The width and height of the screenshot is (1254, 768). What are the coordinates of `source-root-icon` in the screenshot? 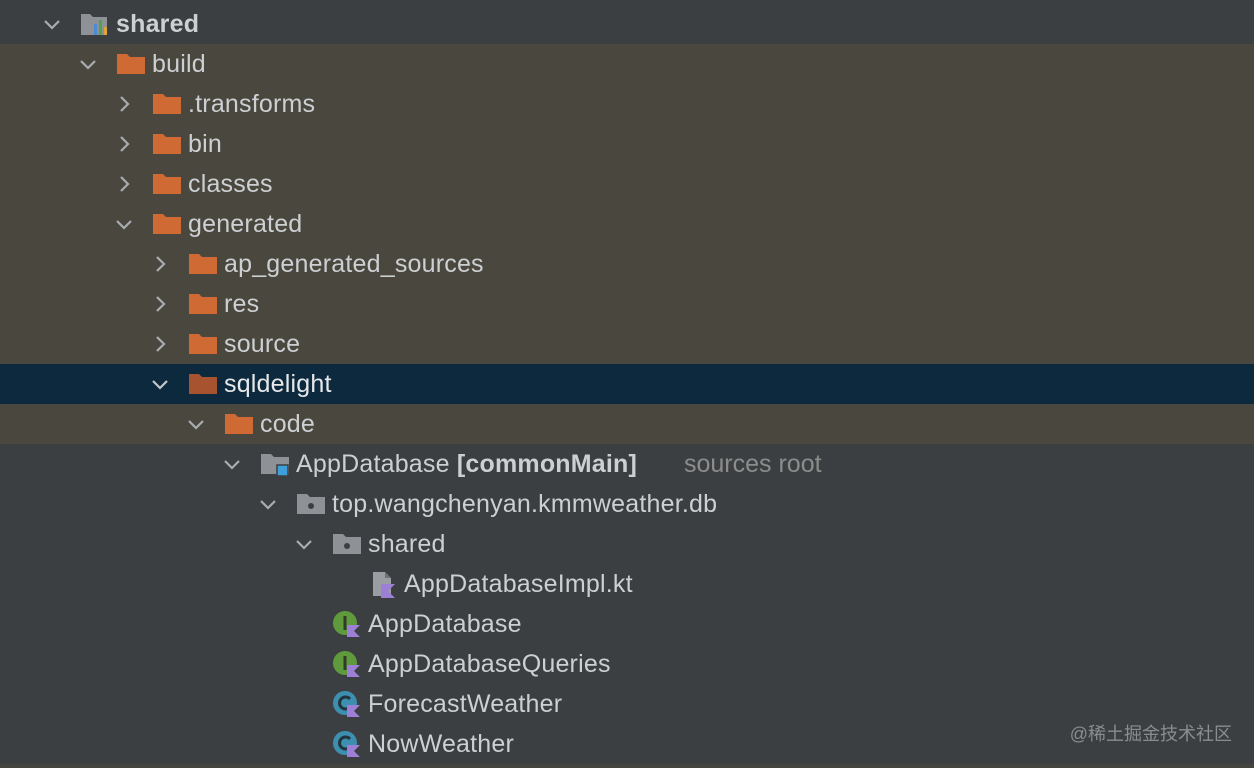 It's located at (275, 464).